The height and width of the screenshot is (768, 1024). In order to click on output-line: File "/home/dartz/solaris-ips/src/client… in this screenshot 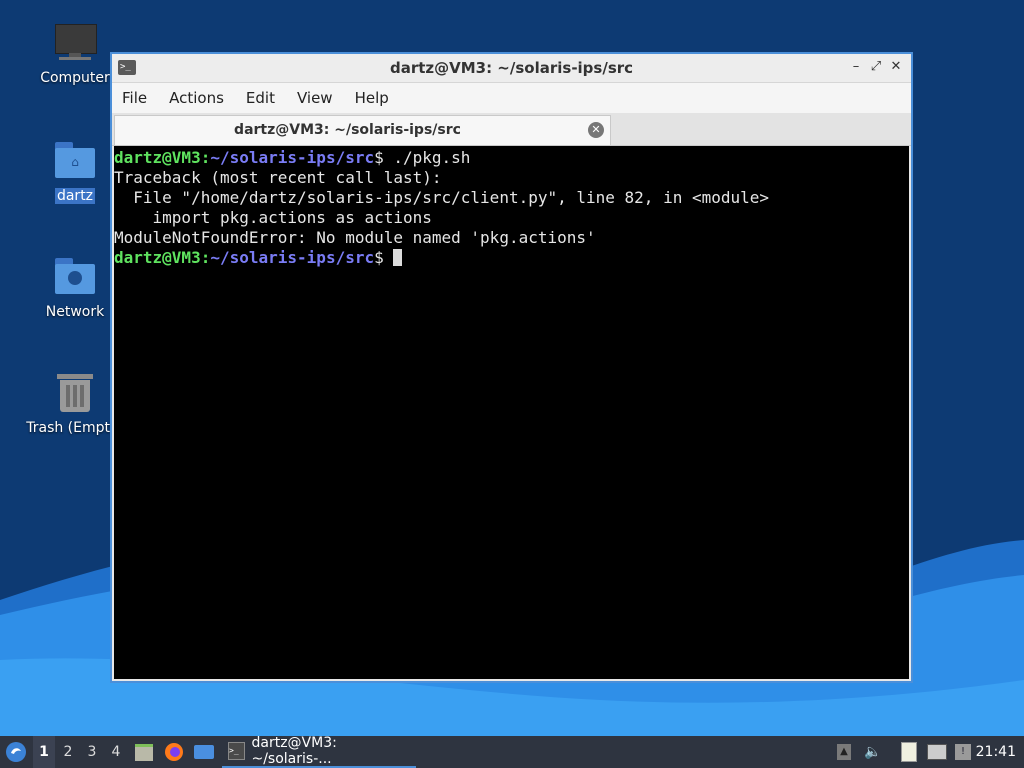, I will do `click(442, 197)`.